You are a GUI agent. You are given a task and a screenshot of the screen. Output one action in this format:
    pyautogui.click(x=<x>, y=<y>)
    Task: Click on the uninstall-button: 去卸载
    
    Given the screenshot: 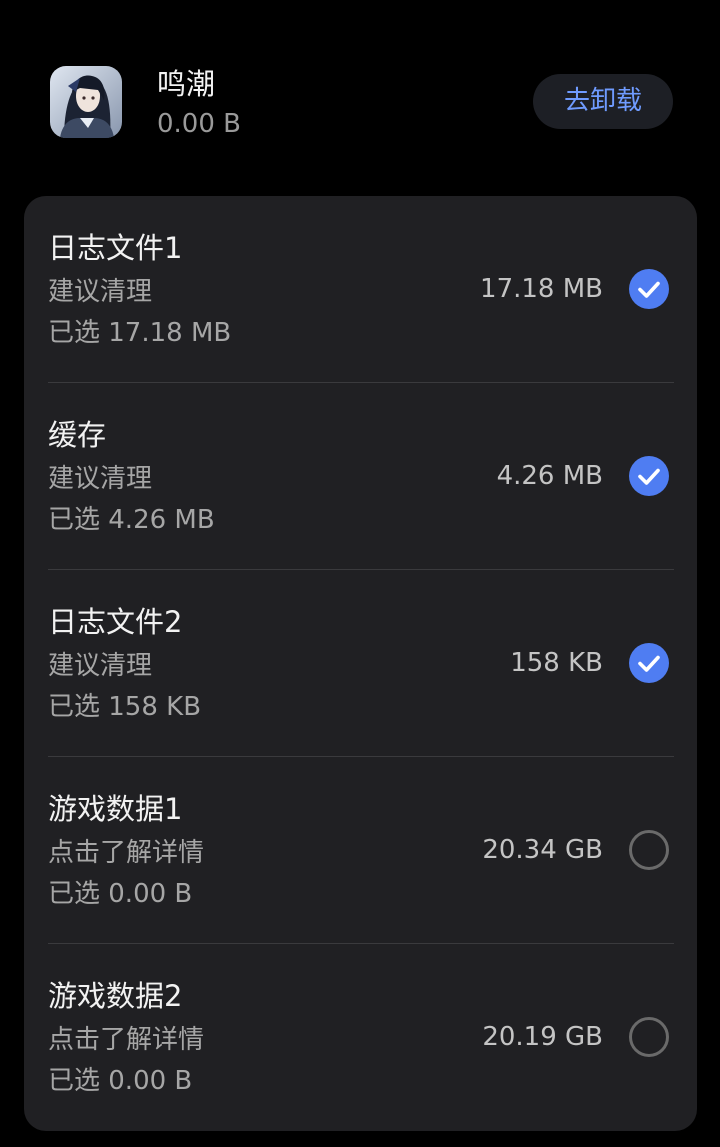 What is the action you would take?
    pyautogui.click(x=603, y=101)
    